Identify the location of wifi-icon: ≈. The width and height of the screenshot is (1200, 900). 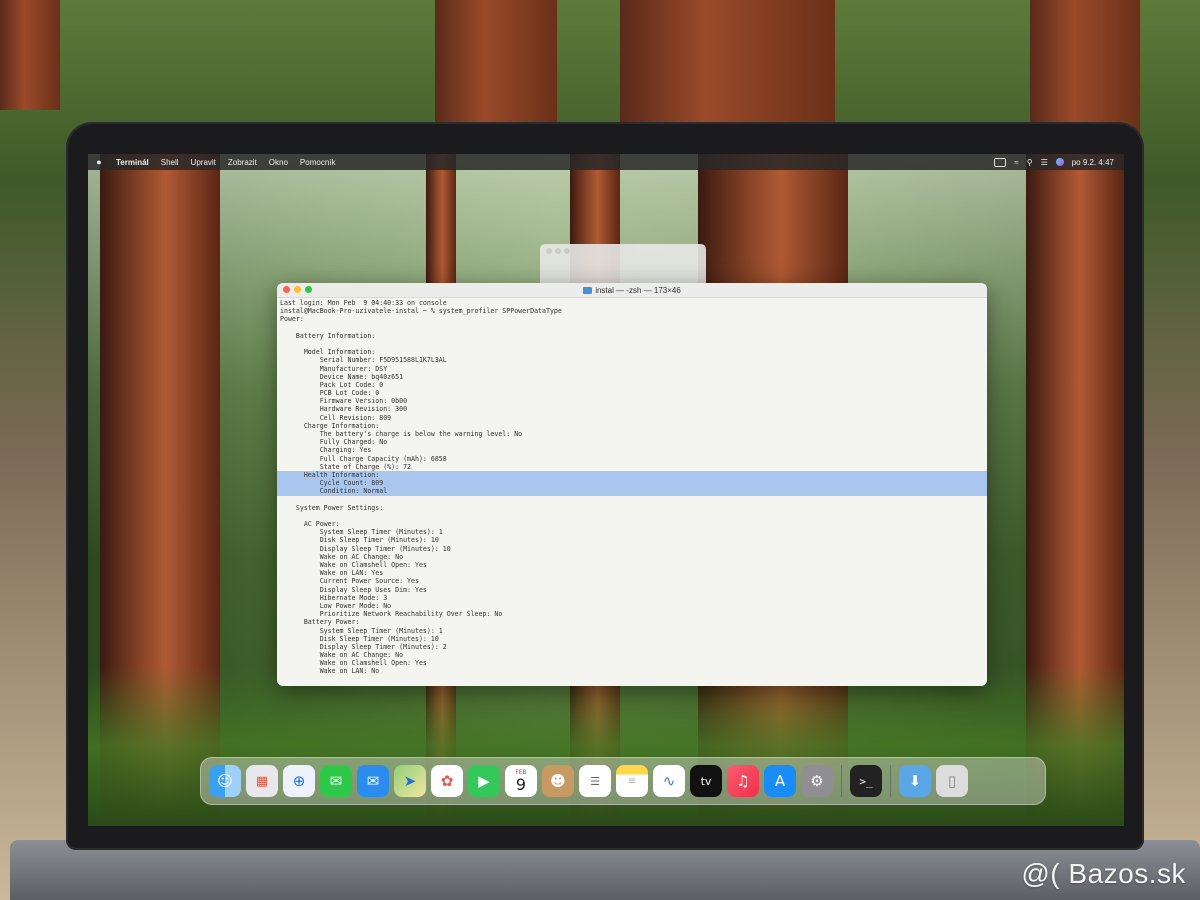
(1016, 162).